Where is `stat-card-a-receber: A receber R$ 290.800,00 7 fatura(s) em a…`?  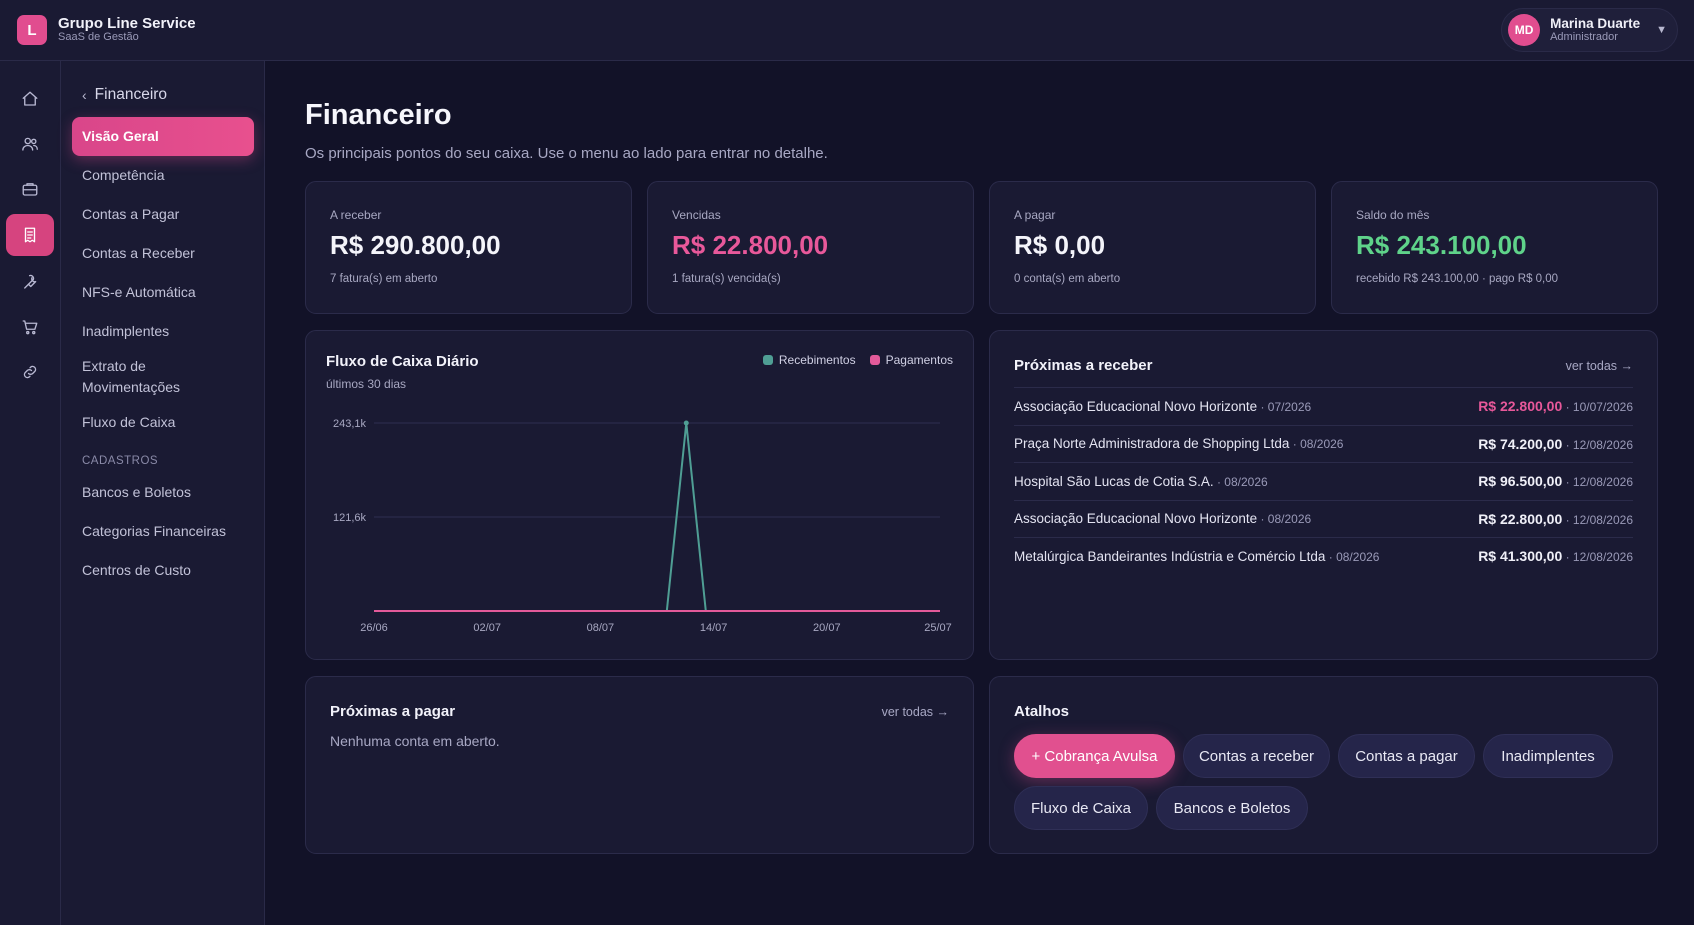 stat-card-a-receber: A receber R$ 290.800,00 7 fatura(s) em a… is located at coordinates (468, 247).